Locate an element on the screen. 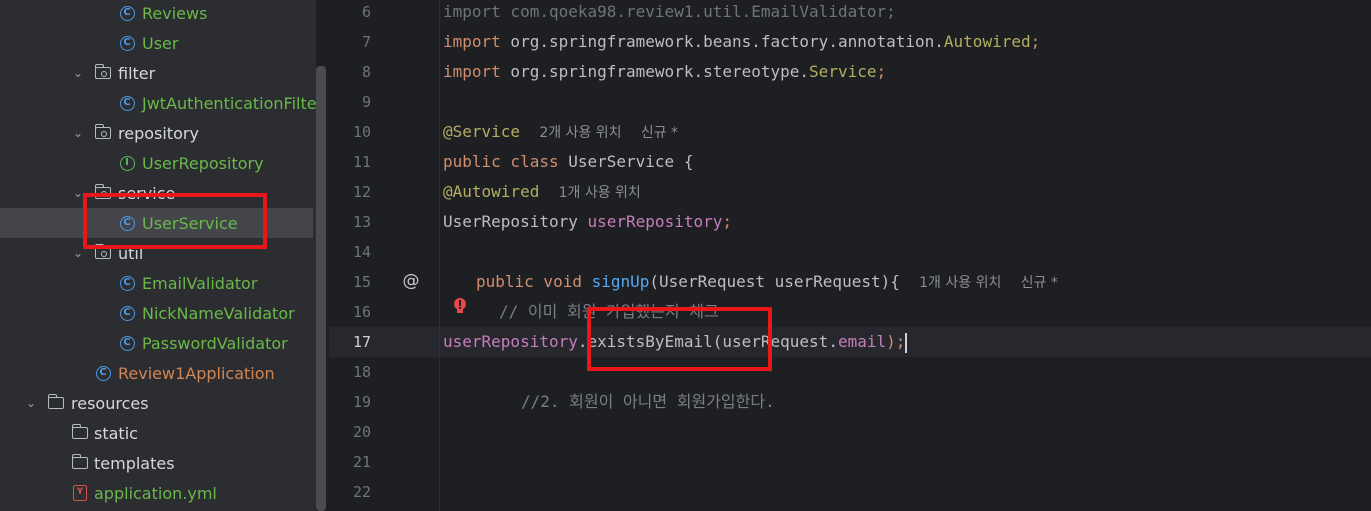 This screenshot has width=1371, height=511. tree-item-label: filter is located at coordinates (137, 73).